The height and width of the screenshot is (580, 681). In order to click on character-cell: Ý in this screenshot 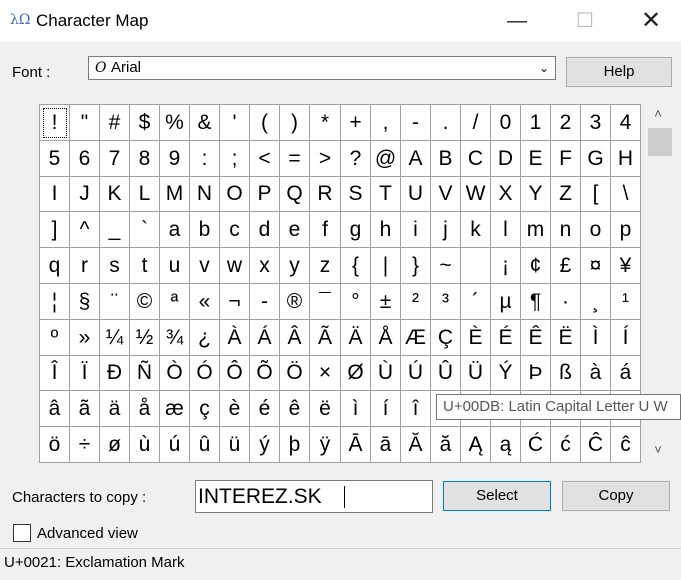, I will do `click(506, 373)`.